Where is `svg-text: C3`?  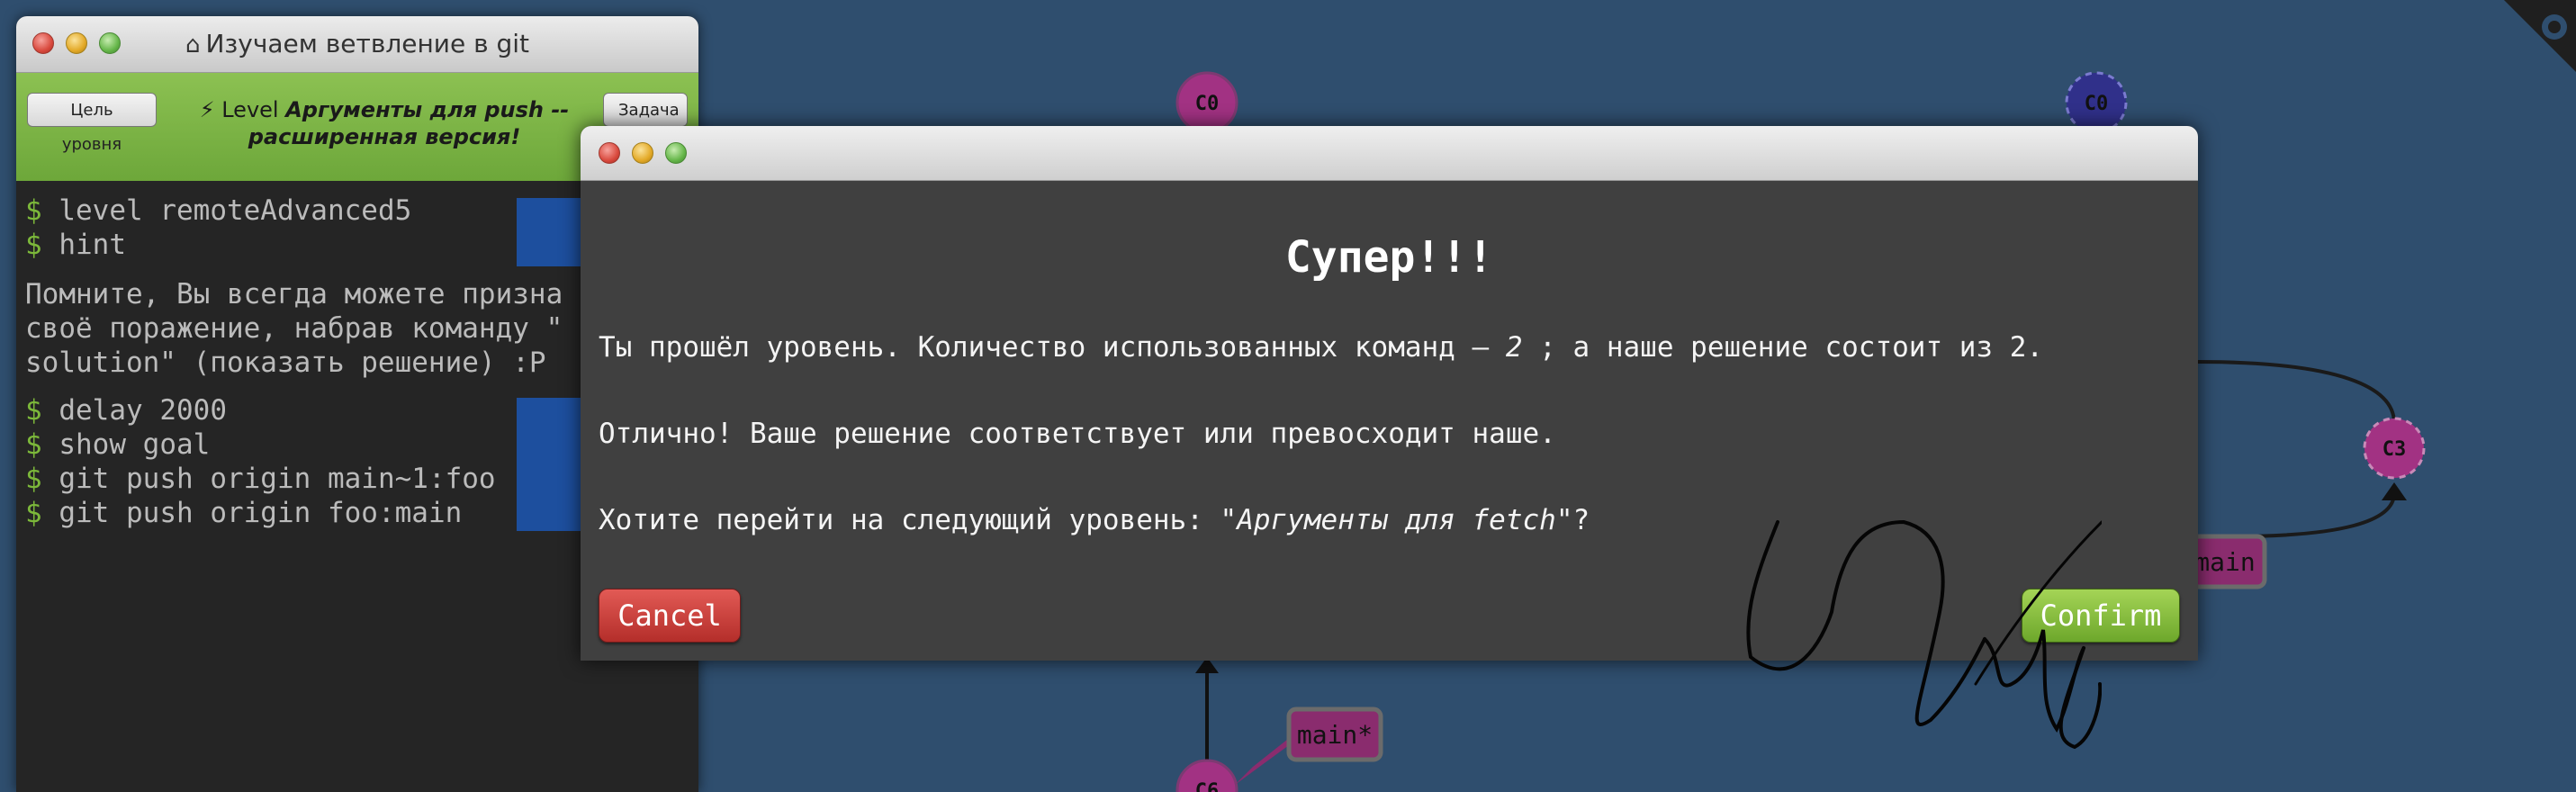
svg-text: C3 is located at coordinates (2394, 449).